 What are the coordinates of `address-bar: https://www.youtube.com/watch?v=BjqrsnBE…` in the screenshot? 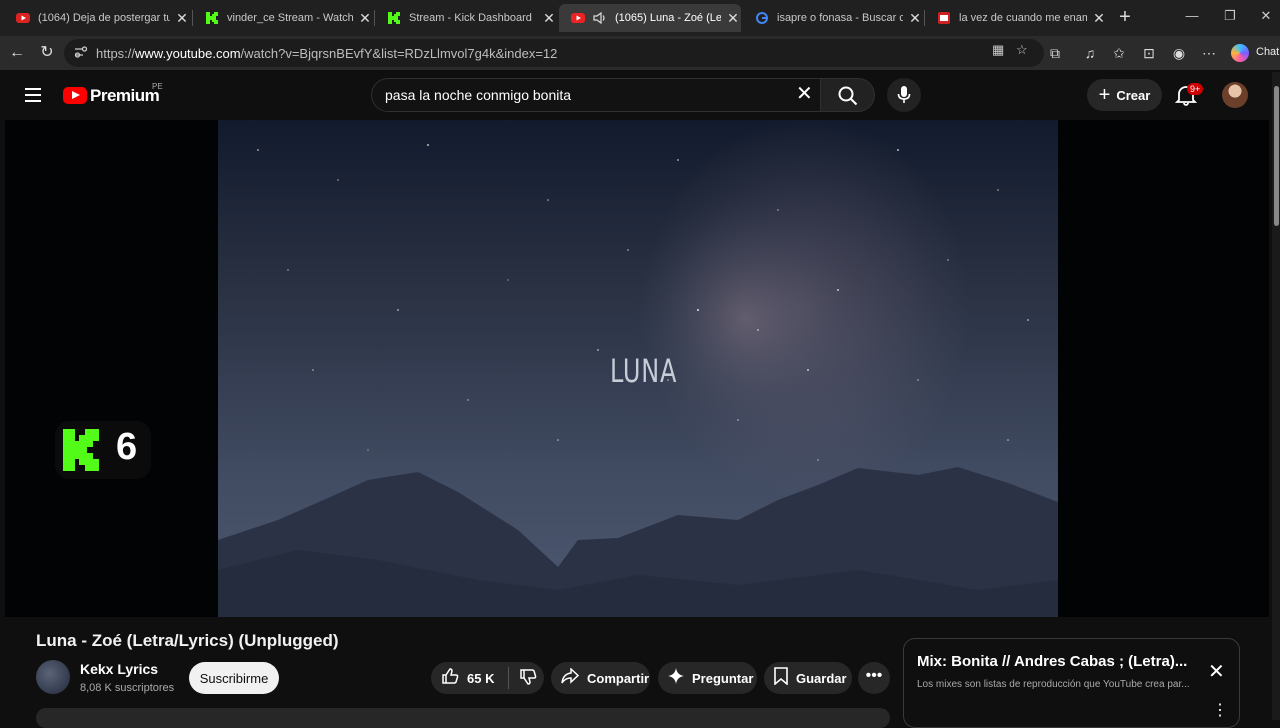 It's located at (554, 53).